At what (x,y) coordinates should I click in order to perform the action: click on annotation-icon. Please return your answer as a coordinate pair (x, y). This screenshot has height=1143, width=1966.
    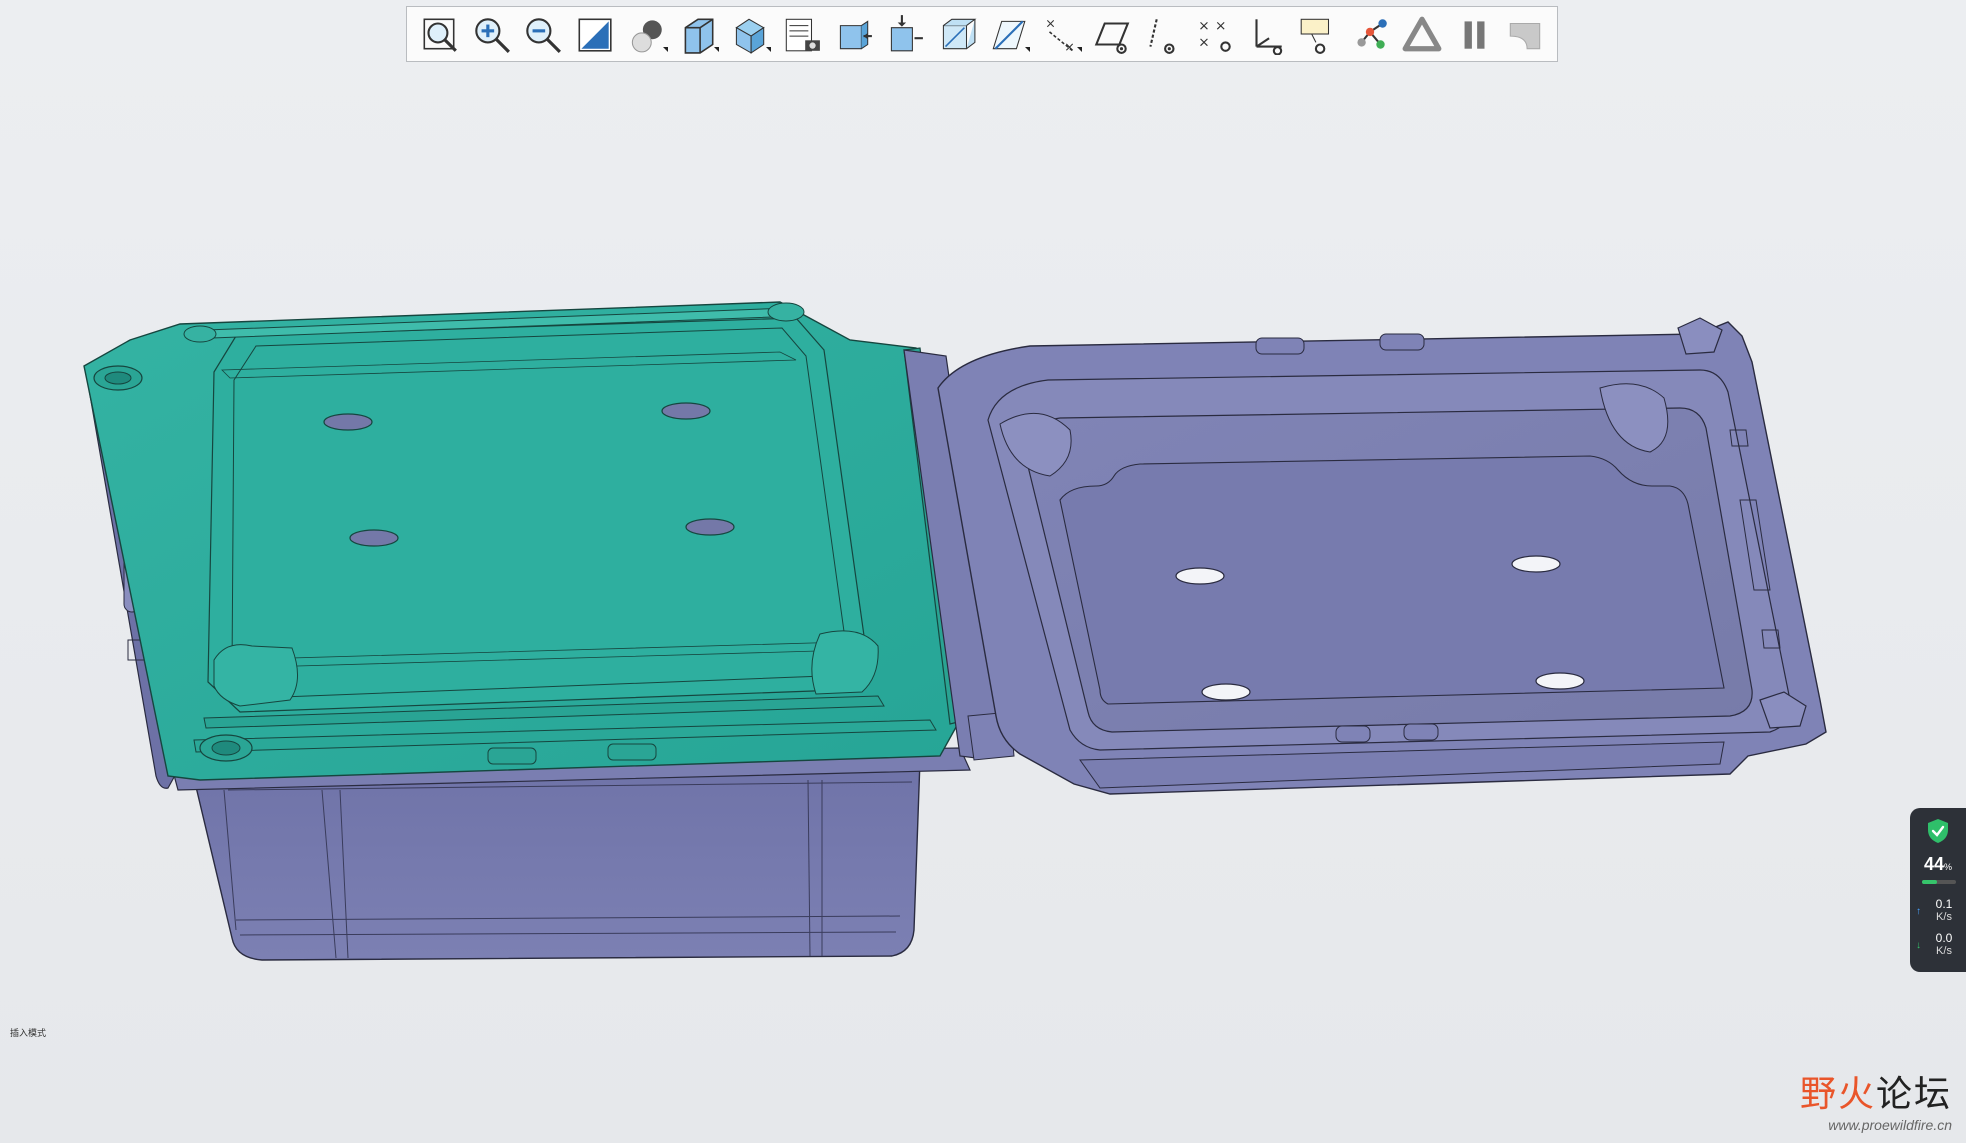
    Looking at the image, I should click on (1315, 36).